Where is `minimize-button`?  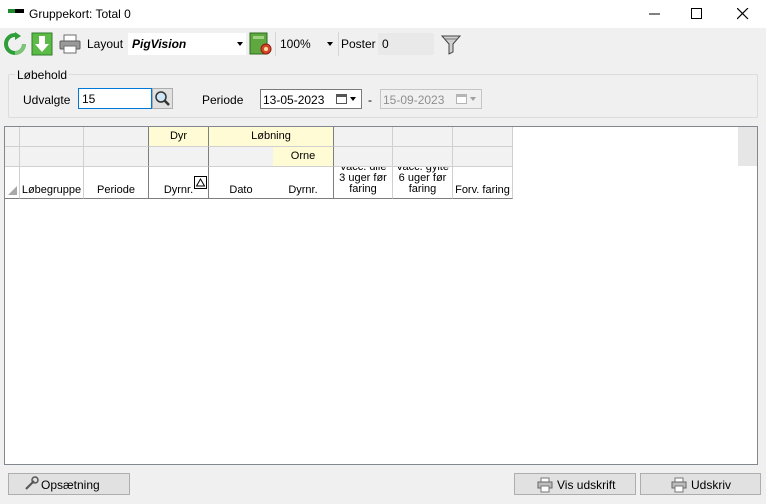 minimize-button is located at coordinates (655, 14).